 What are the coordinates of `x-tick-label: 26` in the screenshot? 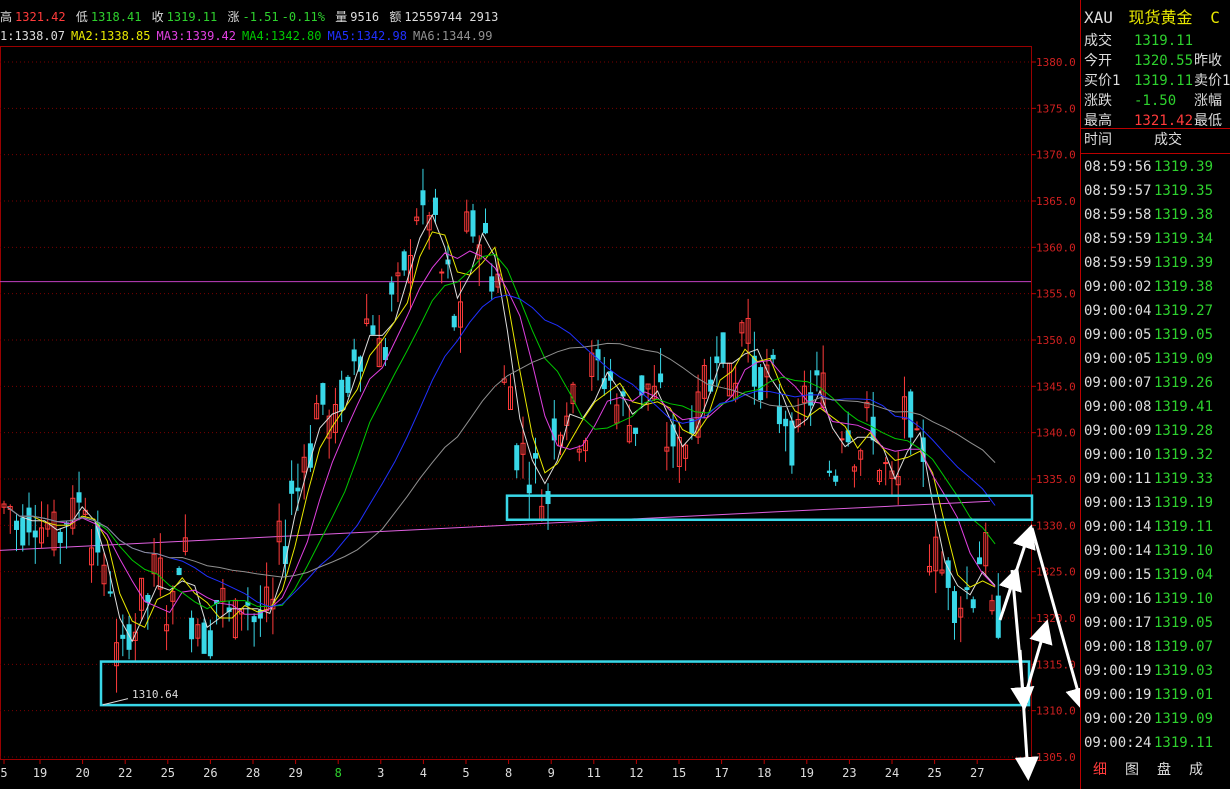 It's located at (210, 773).